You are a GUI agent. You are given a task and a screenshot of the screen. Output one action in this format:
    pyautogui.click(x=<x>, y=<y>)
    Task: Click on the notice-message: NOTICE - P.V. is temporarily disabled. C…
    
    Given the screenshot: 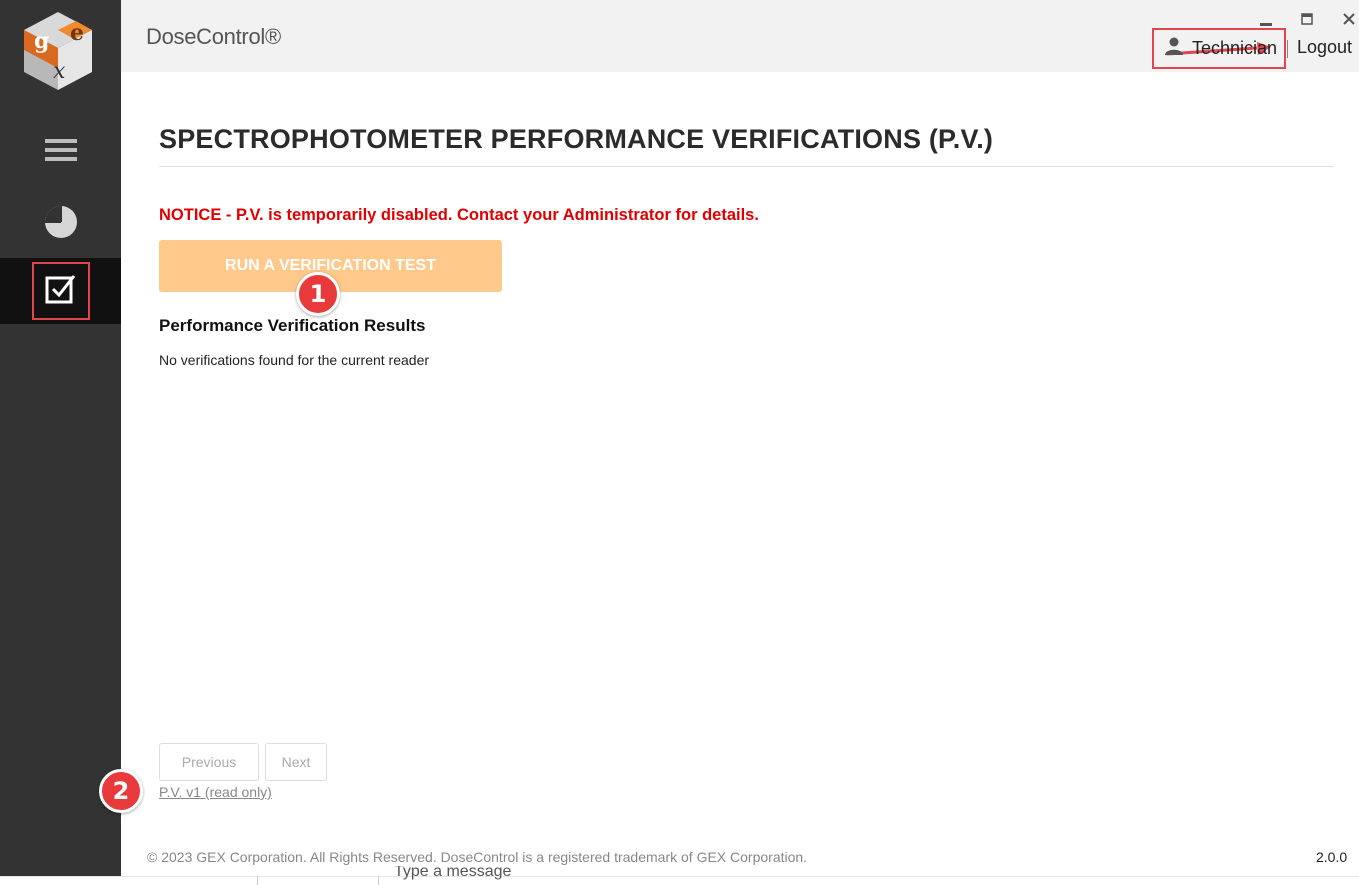 What is the action you would take?
    pyautogui.click(x=459, y=215)
    